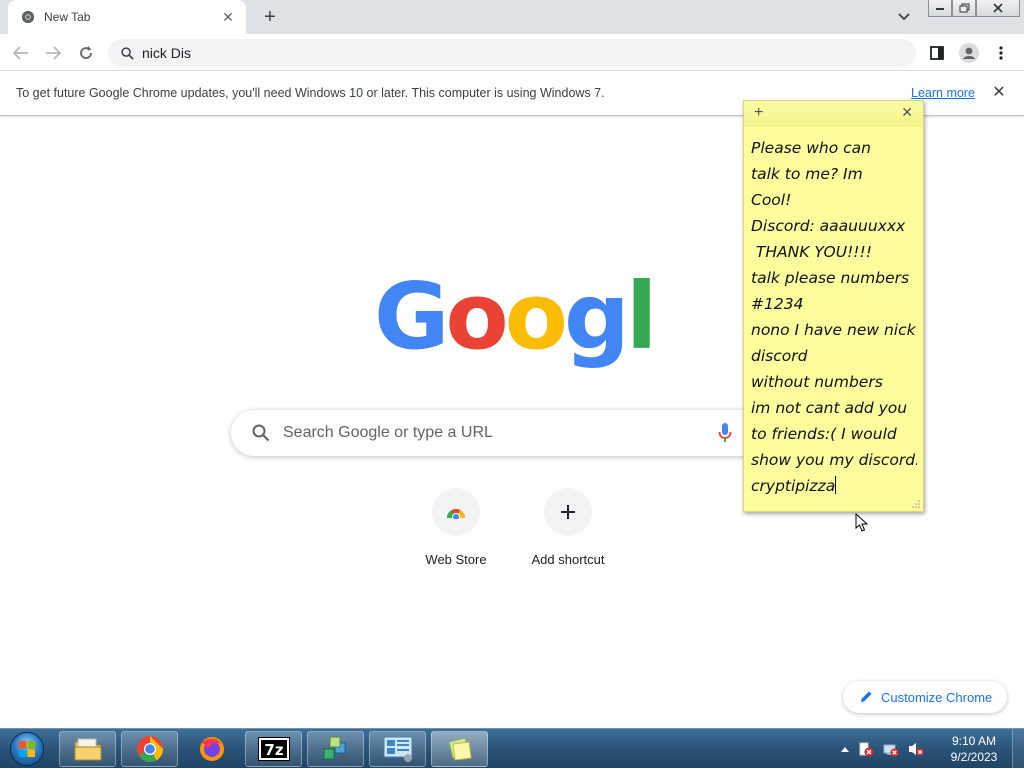 This screenshot has height=769, width=1024. Describe the element at coordinates (937, 697) in the screenshot. I see `customize-chrome-label: Customize Chrome` at that location.